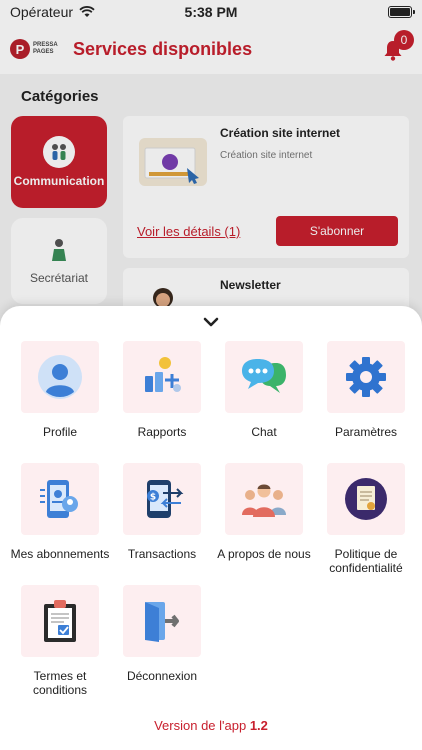 This screenshot has width=422, height=750. What do you see at coordinates (59, 499) in the screenshot?
I see `subscriptions-icon` at bounding box center [59, 499].